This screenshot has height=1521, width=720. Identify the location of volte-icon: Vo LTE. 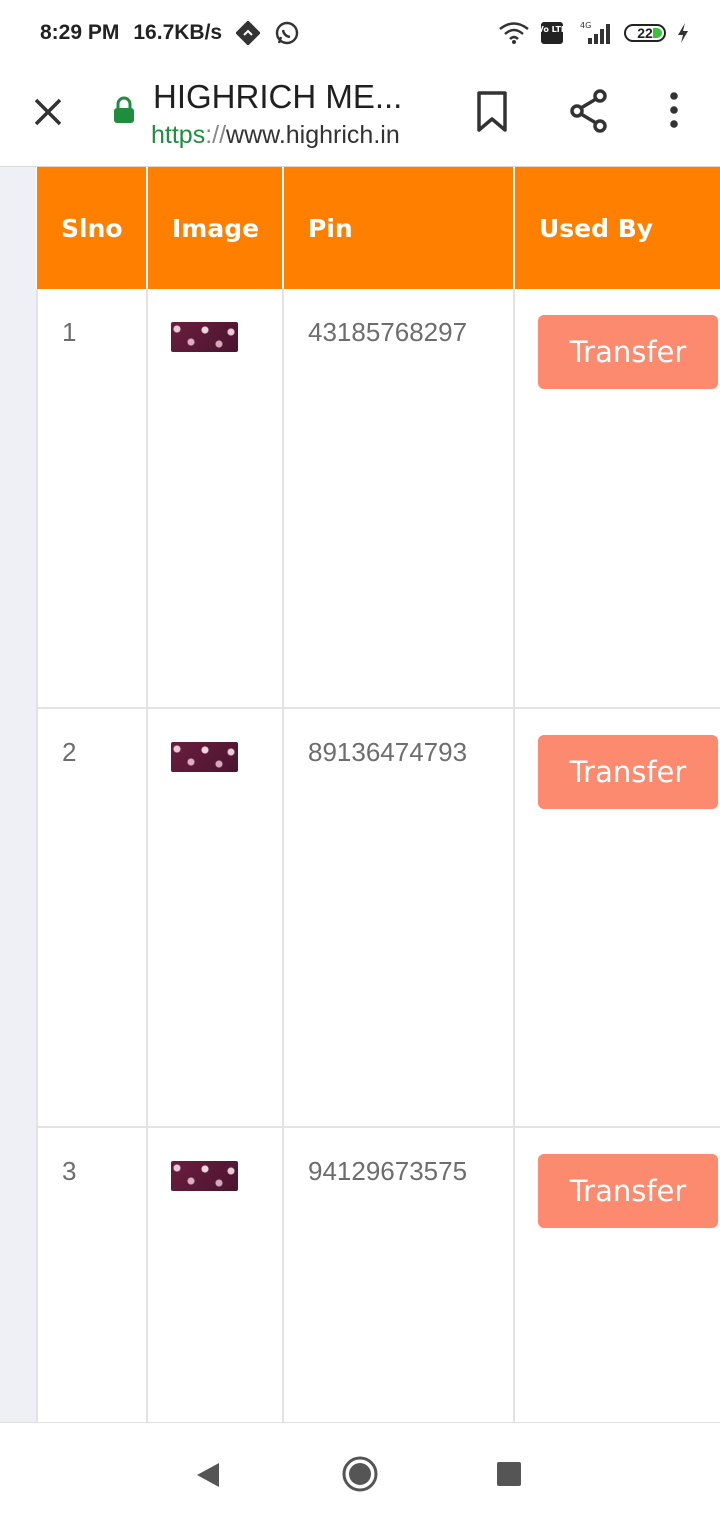
(552, 33).